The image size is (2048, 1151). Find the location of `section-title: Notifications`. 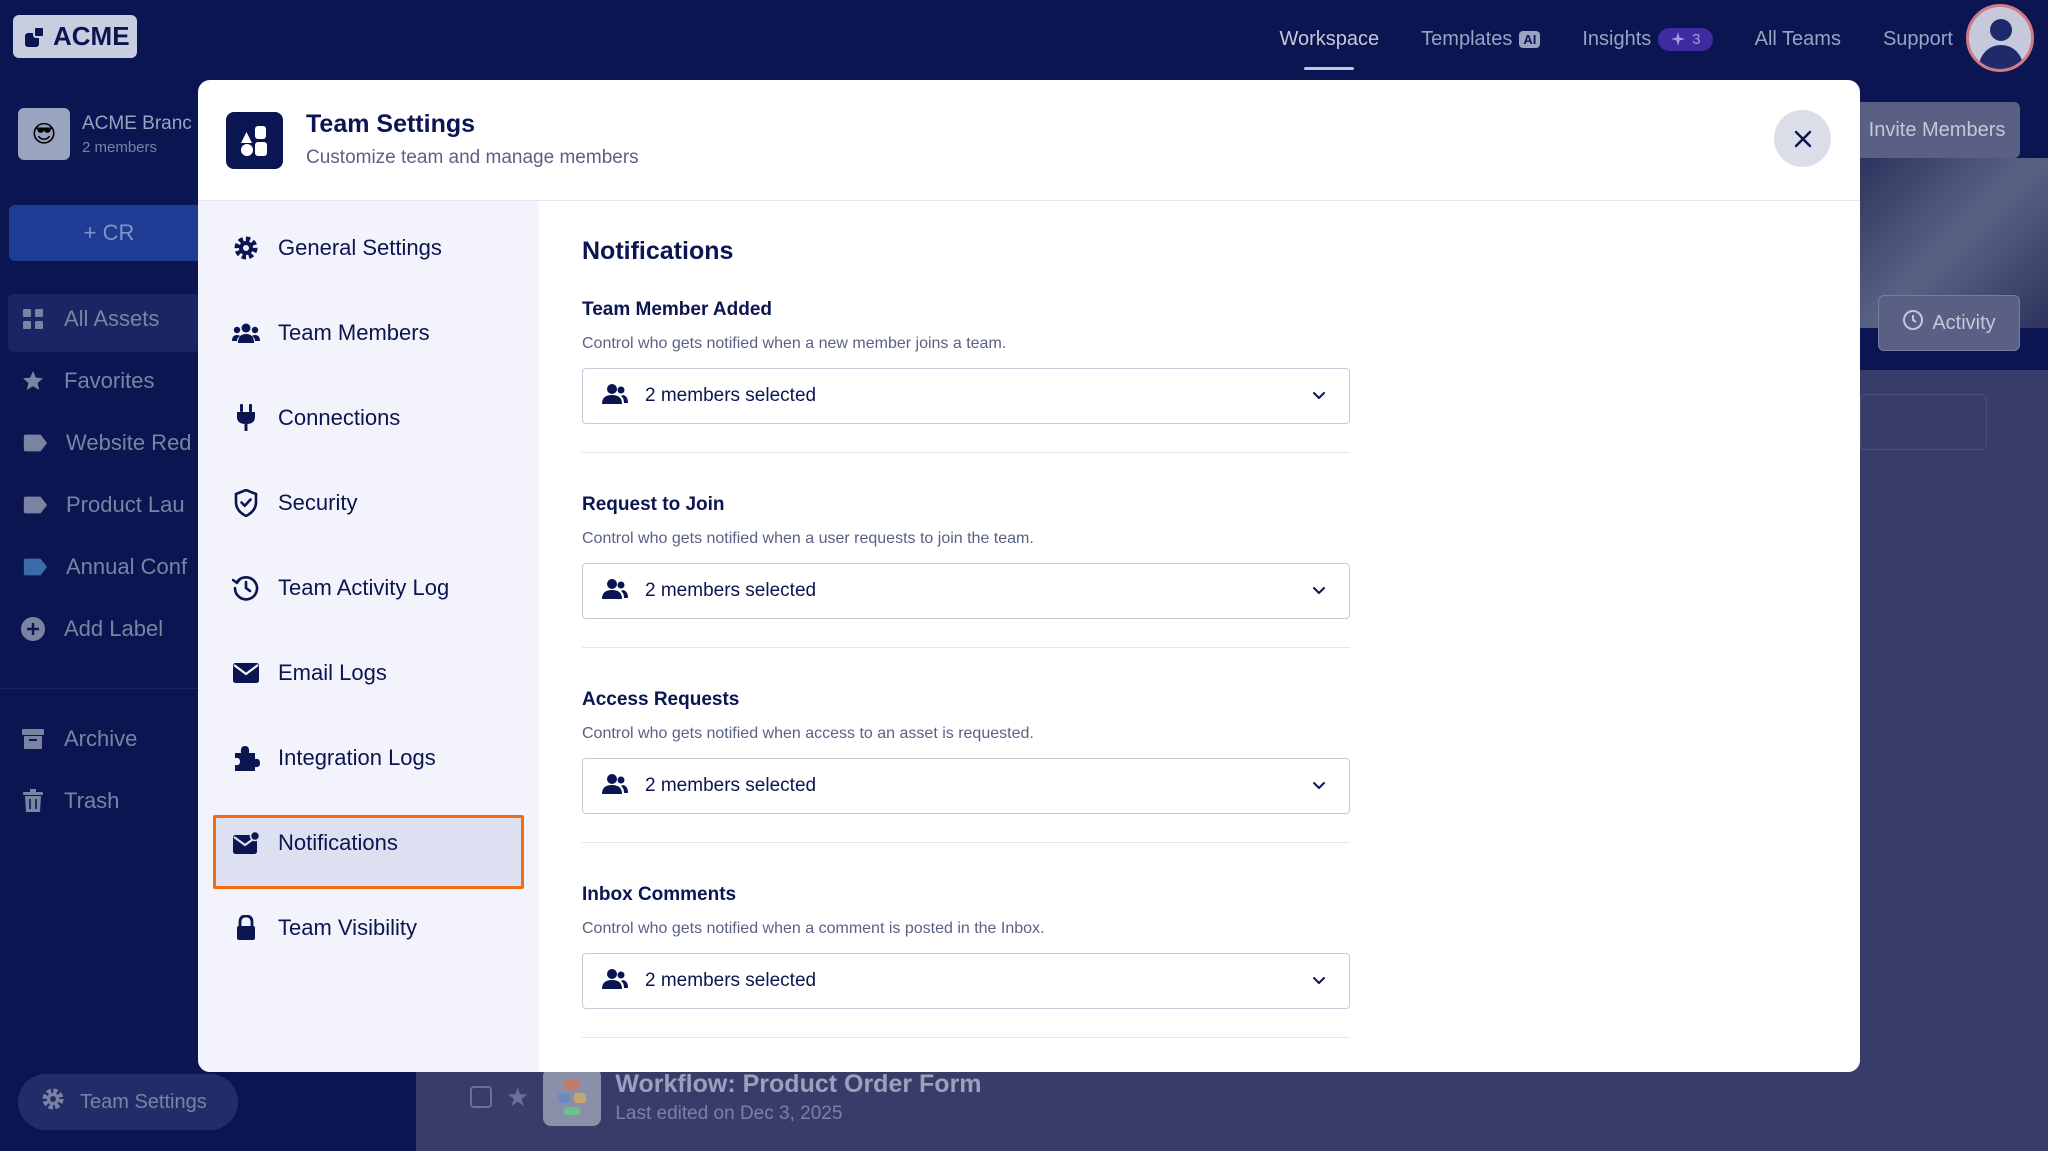

section-title: Notifications is located at coordinates (658, 251).